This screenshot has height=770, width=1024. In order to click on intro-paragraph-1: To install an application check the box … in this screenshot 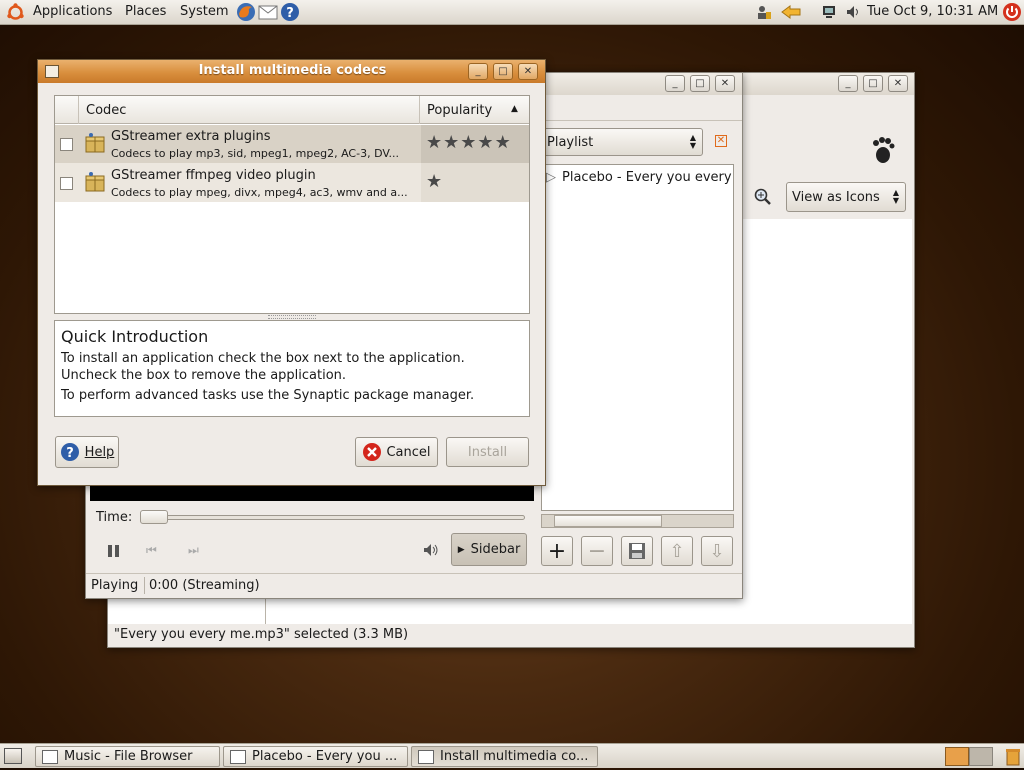, I will do `click(263, 367)`.